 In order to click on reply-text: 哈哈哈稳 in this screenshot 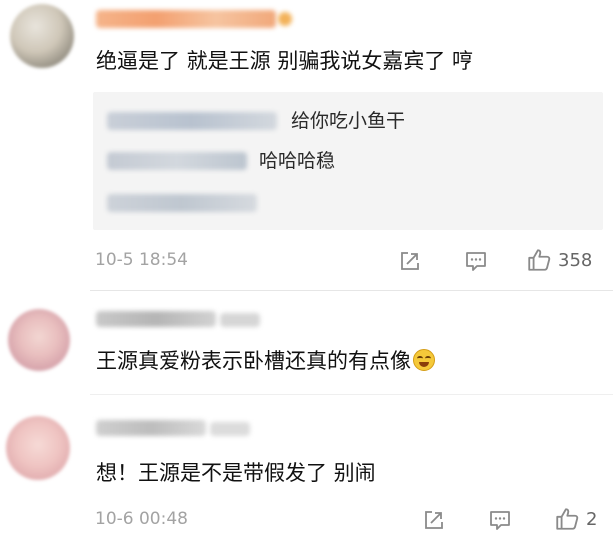, I will do `click(297, 161)`.